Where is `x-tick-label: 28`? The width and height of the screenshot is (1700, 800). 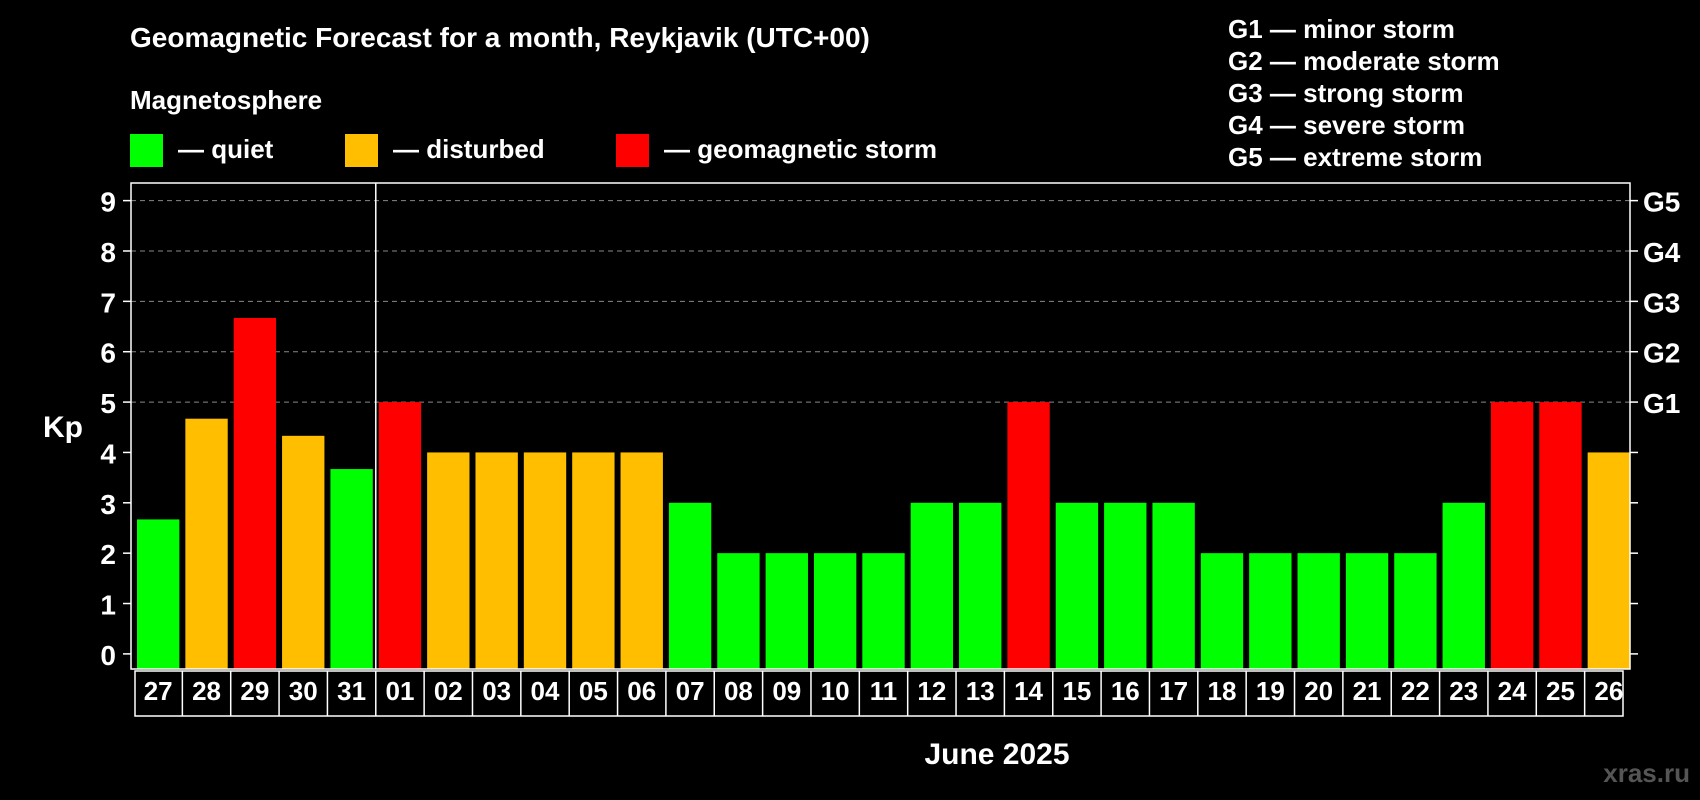
x-tick-label: 28 is located at coordinates (206, 691).